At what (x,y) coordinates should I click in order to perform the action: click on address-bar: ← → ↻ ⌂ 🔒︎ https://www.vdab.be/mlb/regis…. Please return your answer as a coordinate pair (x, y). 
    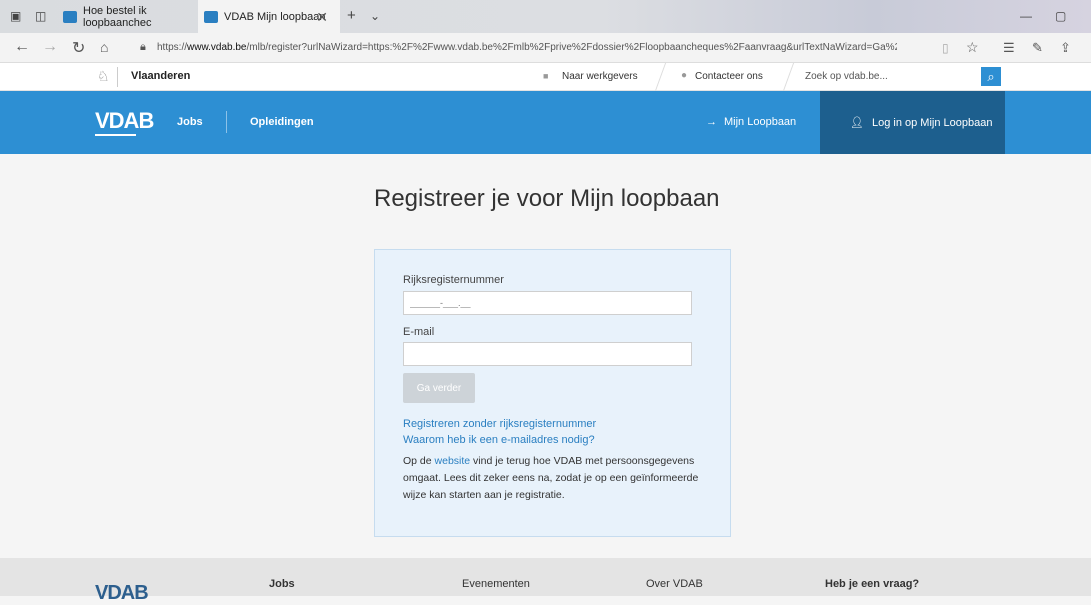
    Looking at the image, I should click on (545, 48).